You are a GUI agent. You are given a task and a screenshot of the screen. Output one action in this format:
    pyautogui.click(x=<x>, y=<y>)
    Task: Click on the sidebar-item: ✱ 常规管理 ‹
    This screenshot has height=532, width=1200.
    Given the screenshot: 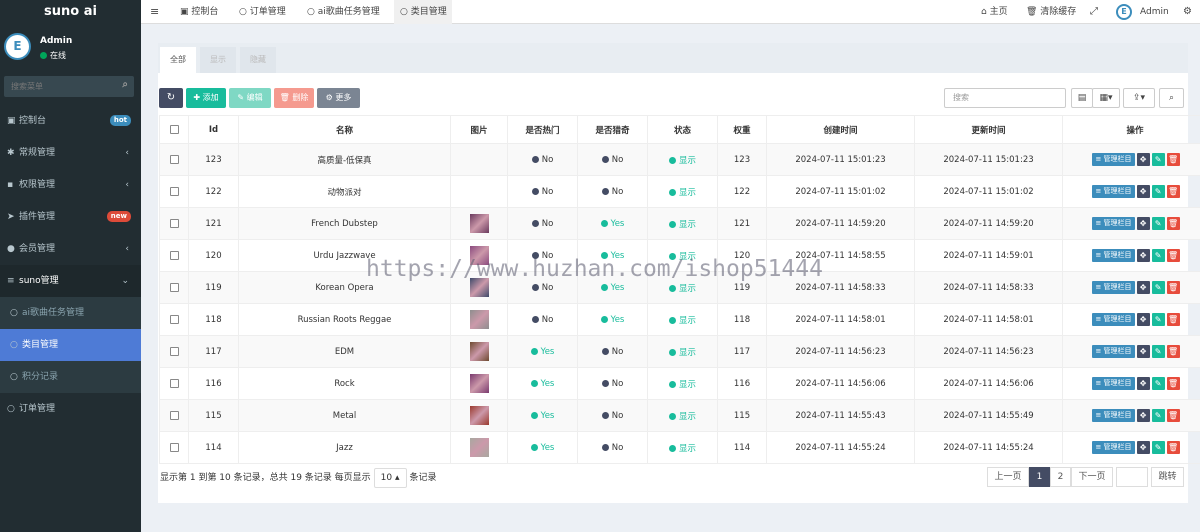 What is the action you would take?
    pyautogui.click(x=70, y=153)
    